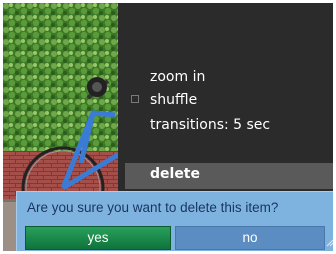 The image size is (336, 254). What do you see at coordinates (329, 242) in the screenshot?
I see `resize-grip-icon` at bounding box center [329, 242].